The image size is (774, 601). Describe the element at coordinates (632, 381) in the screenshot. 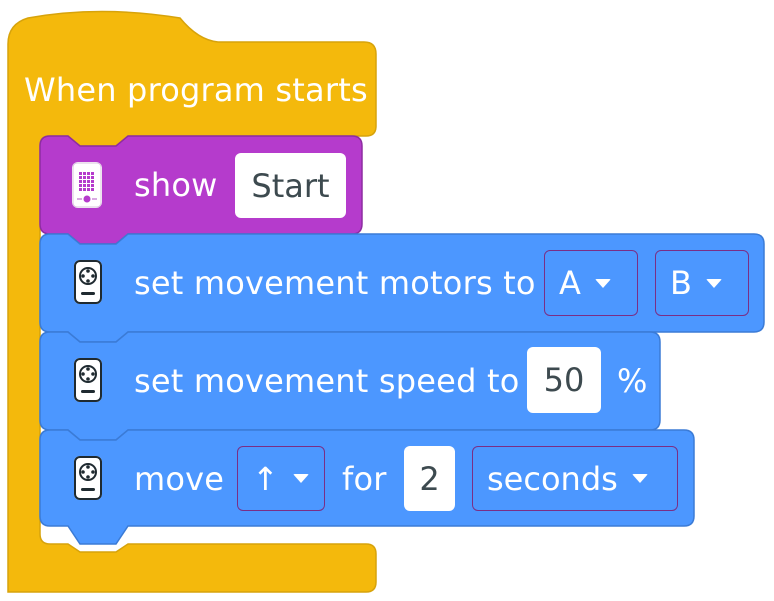

I see `speed-unit-label: %` at that location.